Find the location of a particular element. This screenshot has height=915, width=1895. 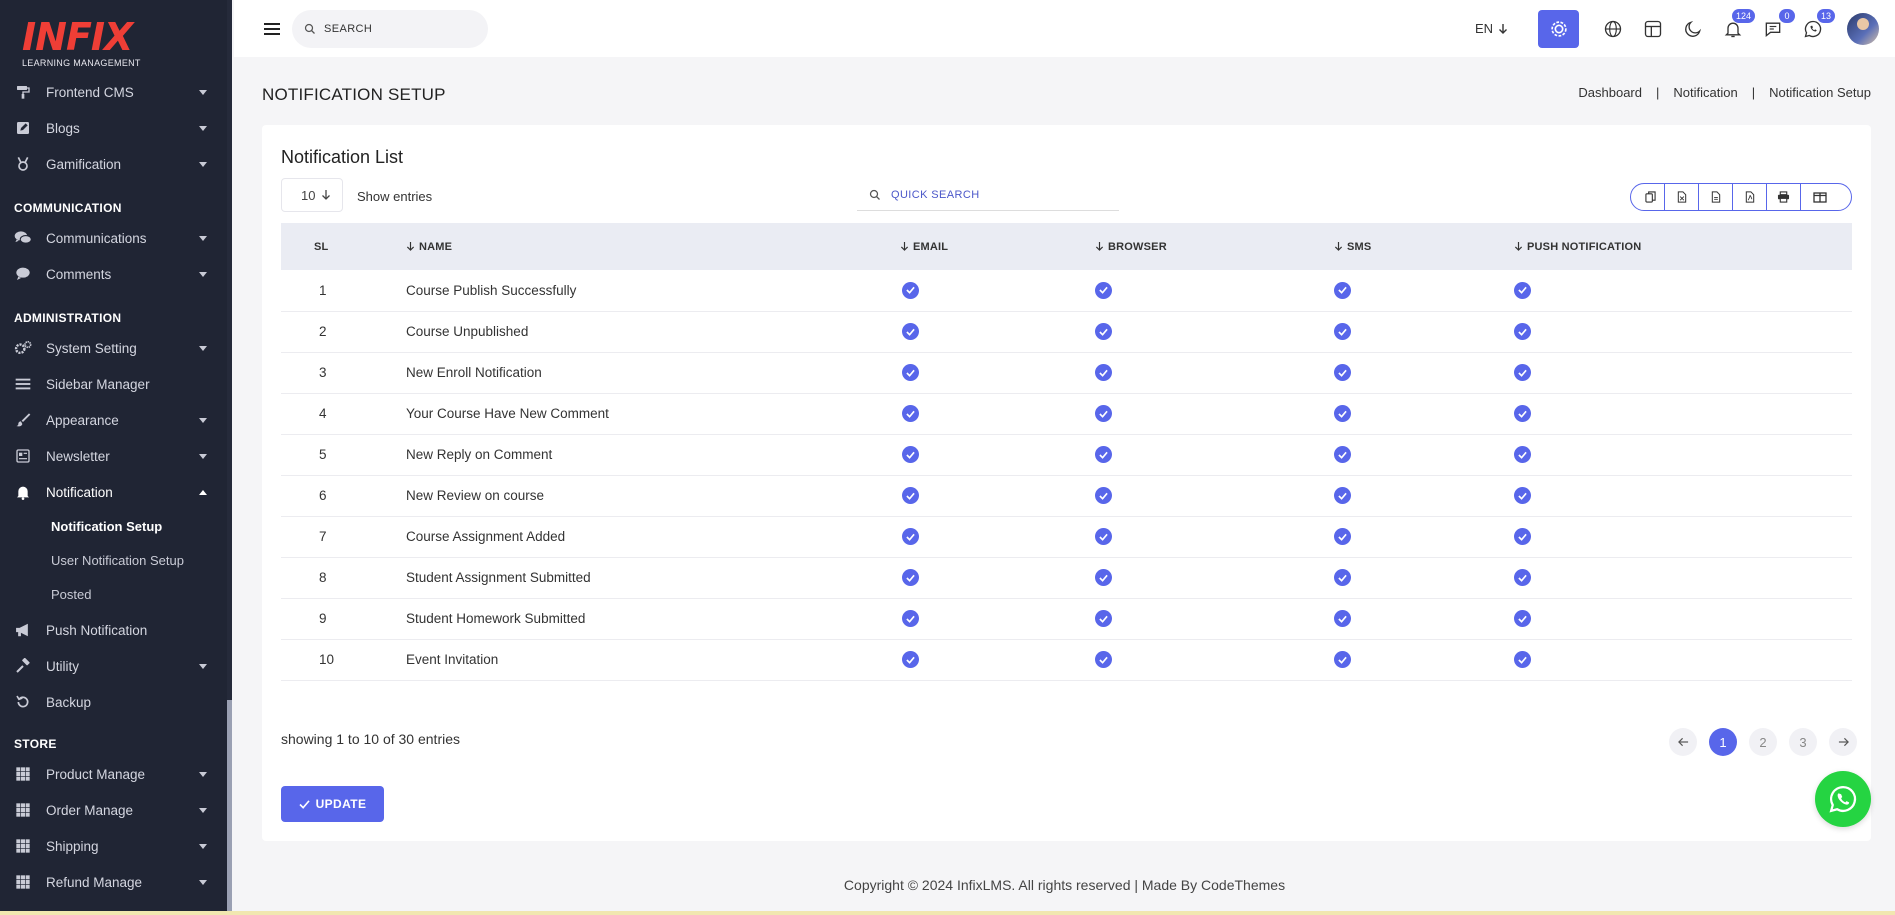

pagination-page-2: 2 is located at coordinates (1763, 742).